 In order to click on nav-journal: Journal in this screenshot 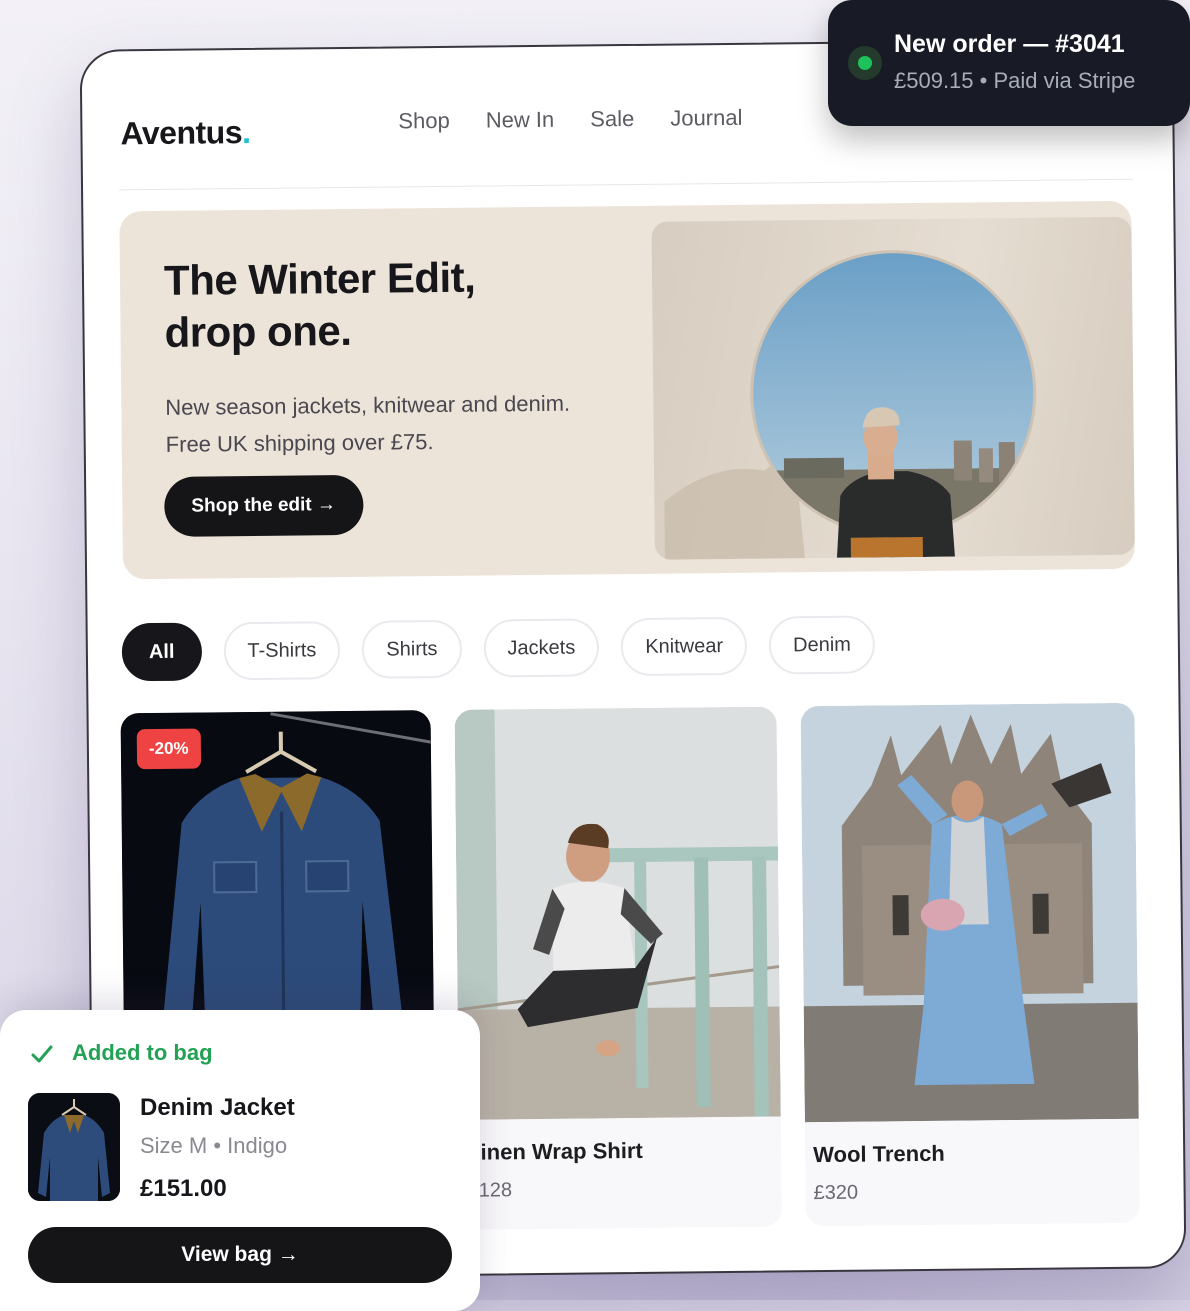, I will do `click(706, 118)`.